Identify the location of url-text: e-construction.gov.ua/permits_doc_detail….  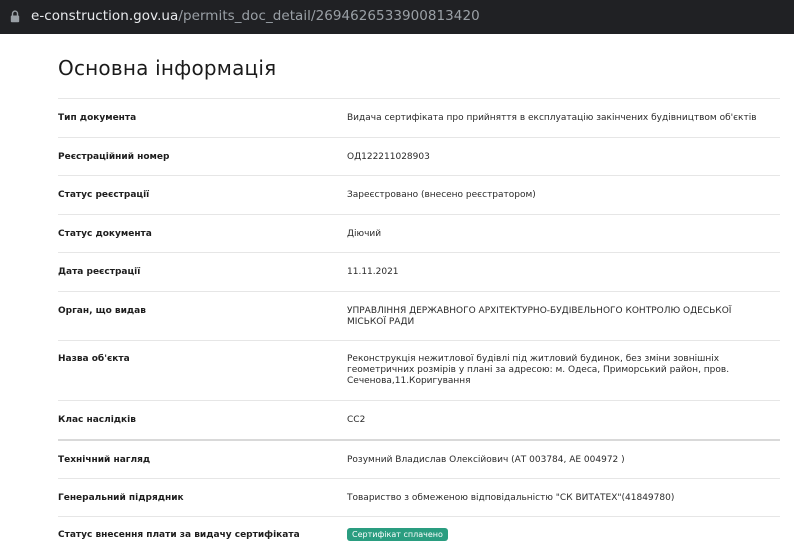
(255, 16).